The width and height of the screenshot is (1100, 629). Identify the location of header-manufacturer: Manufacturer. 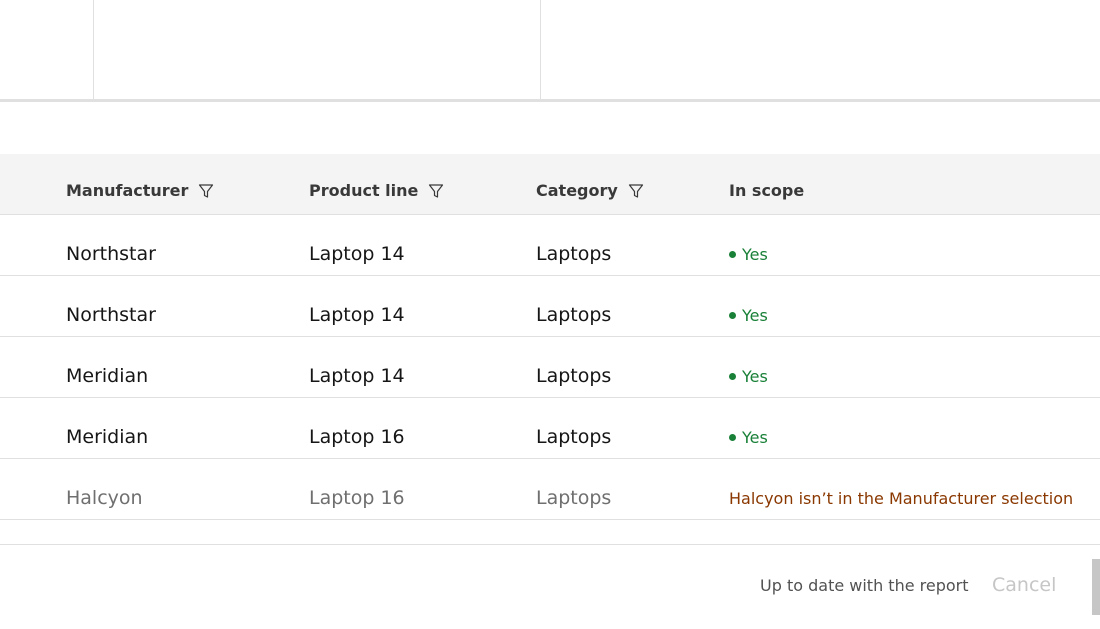
(140, 190).